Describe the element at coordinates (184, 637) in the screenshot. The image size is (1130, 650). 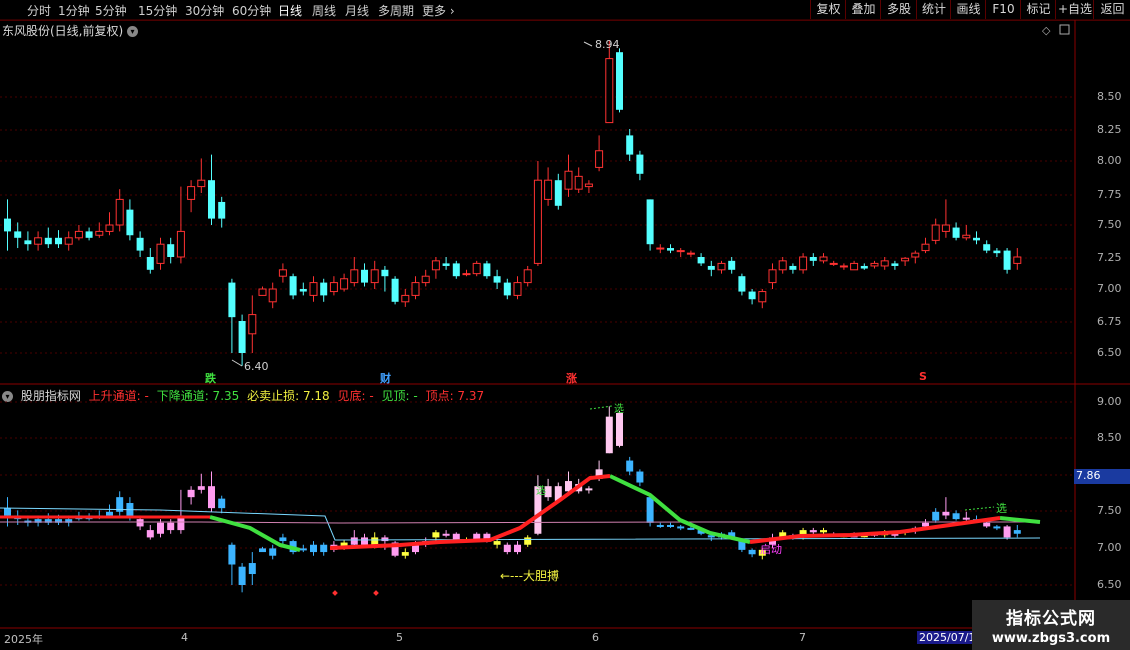
I see `date-axis-label: 4` at that location.